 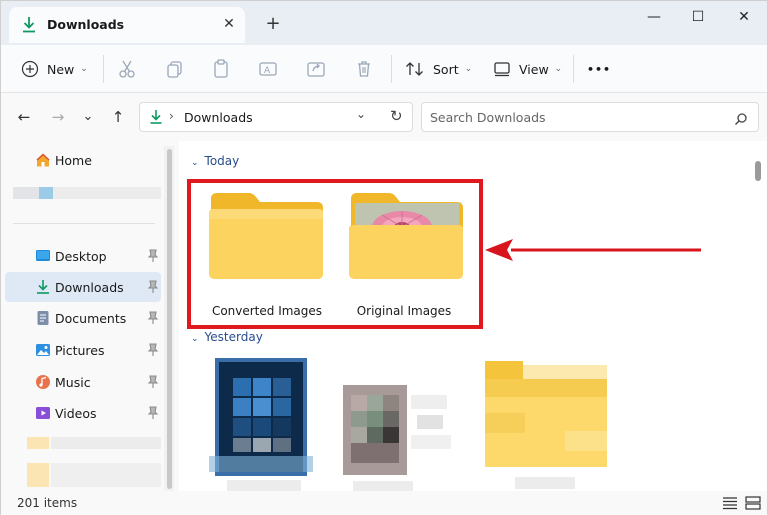 I want to click on rename-icon: A, so click(x=268, y=69).